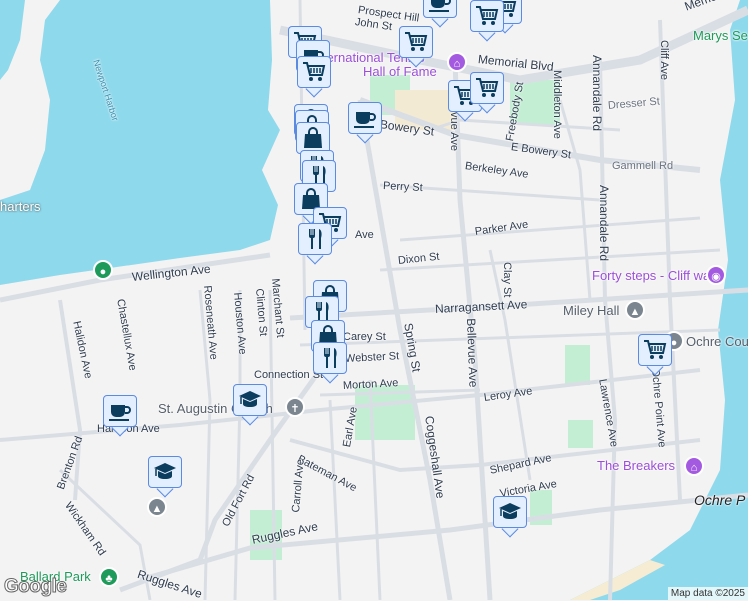  Describe the element at coordinates (716, 275) in the screenshot. I see `camera-pin-icon: ◉` at that location.